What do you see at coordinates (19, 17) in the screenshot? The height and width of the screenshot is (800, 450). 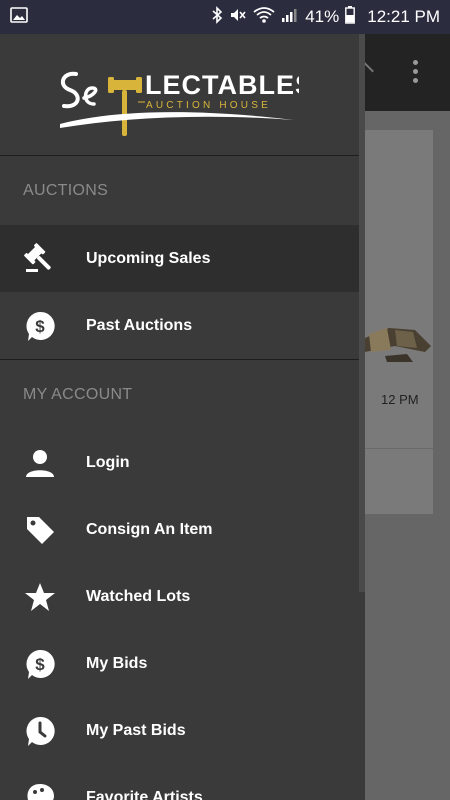 I see `gallery-notification-icon` at bounding box center [19, 17].